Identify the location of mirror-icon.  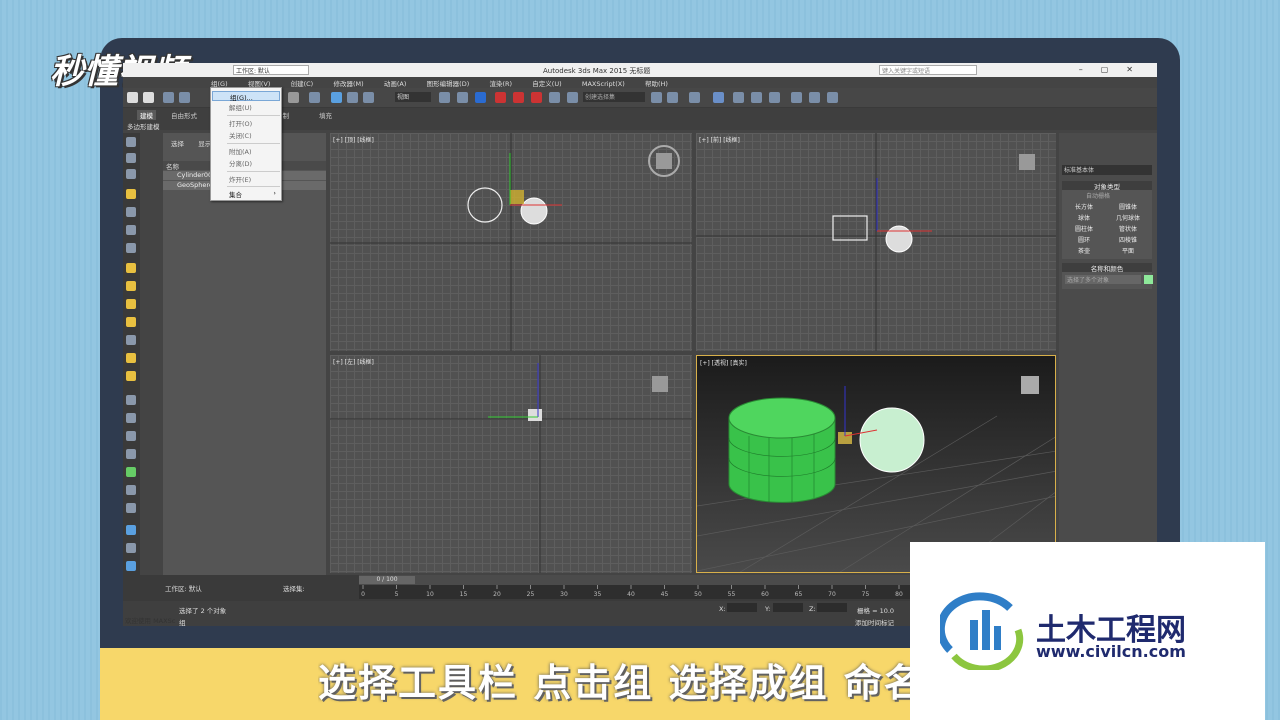
(656, 97).